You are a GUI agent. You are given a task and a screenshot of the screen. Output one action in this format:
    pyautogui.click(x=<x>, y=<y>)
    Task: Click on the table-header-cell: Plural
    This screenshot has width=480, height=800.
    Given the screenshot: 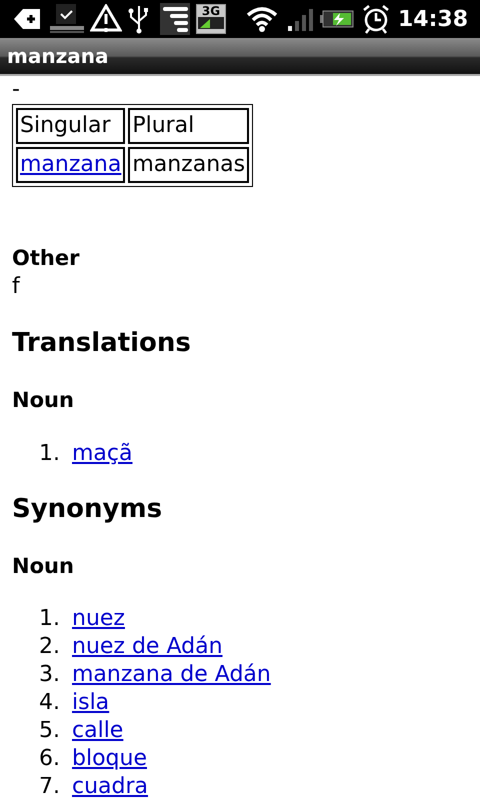 What is the action you would take?
    pyautogui.click(x=189, y=126)
    